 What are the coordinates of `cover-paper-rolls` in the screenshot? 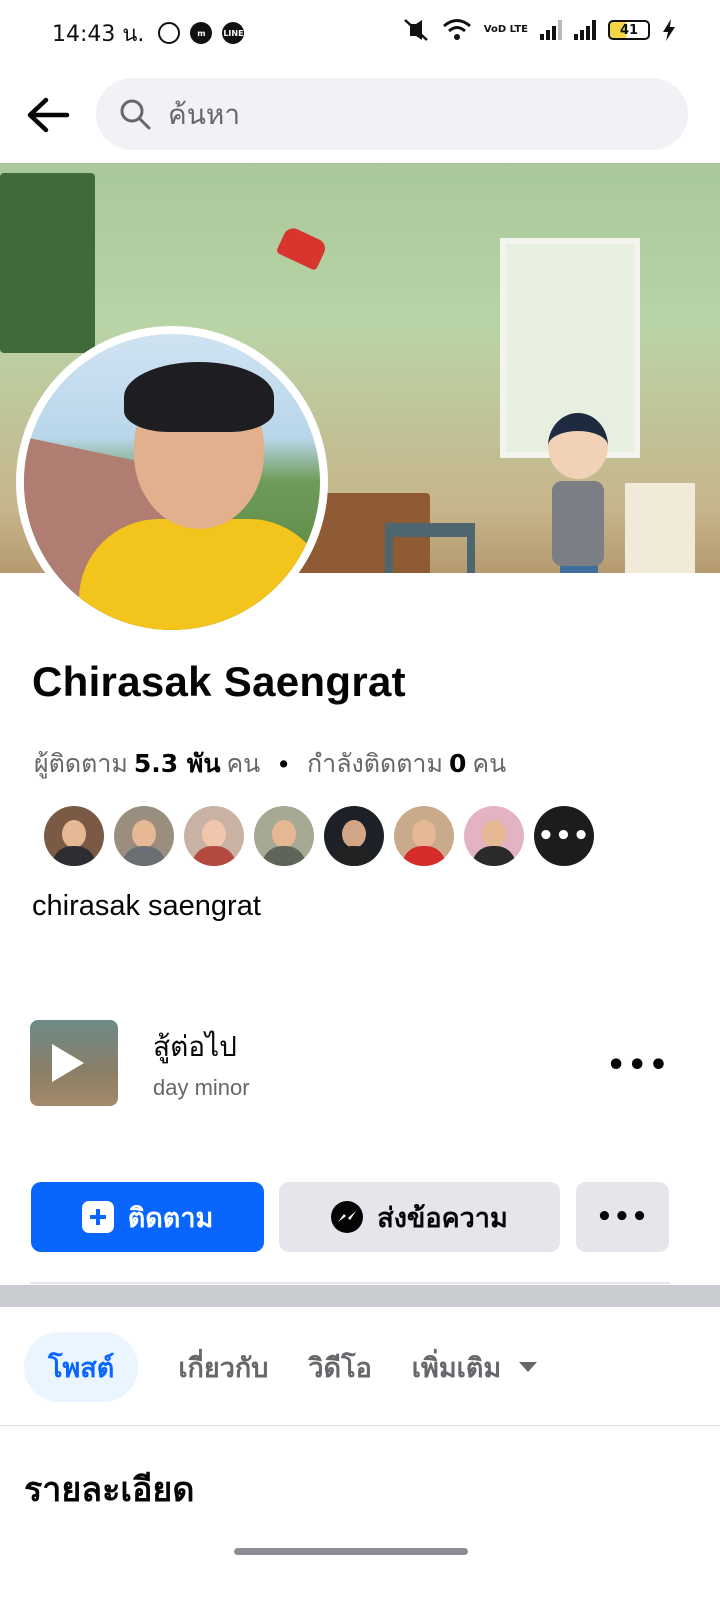 It's located at (660, 528).